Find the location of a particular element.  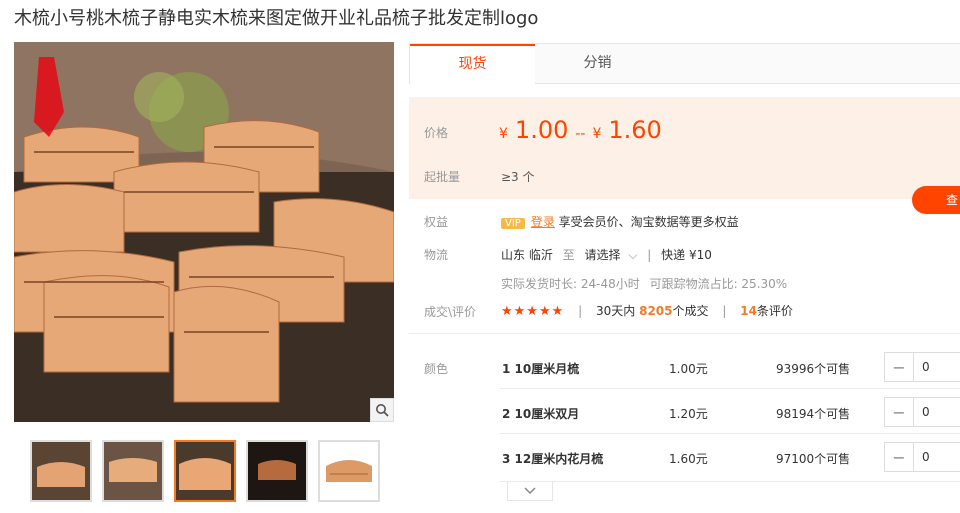

review-count: 14 is located at coordinates (748, 311).